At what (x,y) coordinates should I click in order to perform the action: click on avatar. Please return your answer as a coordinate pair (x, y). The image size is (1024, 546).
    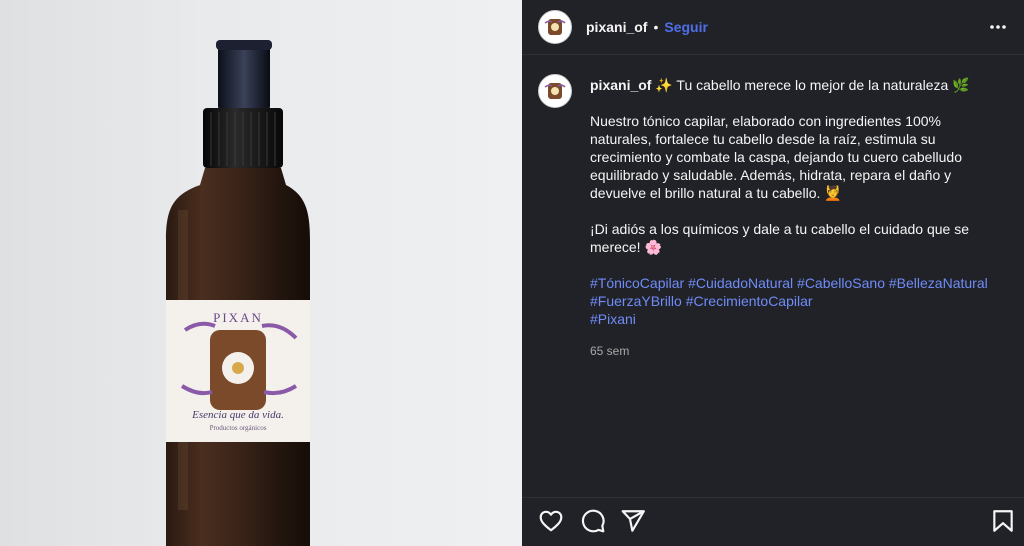
    Looking at the image, I should click on (555, 27).